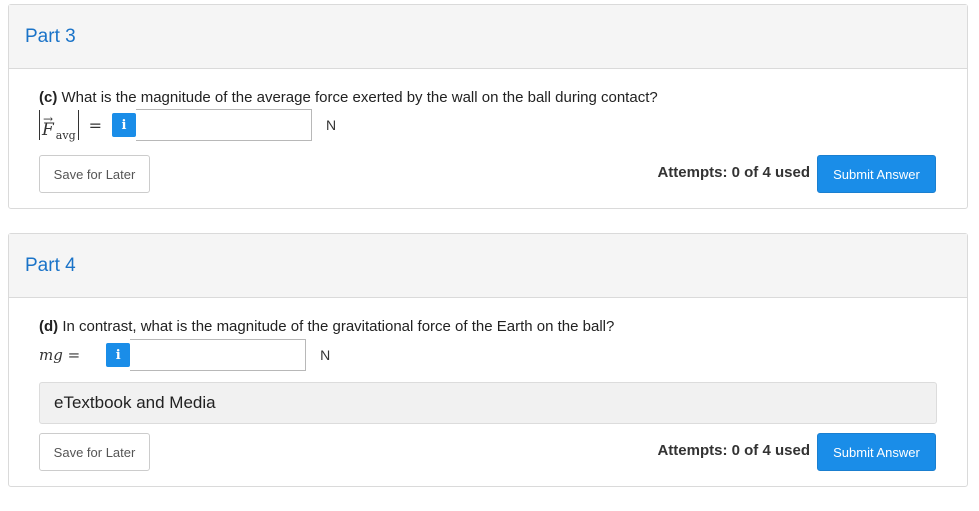 The height and width of the screenshot is (511, 979). Describe the element at coordinates (78, 125) in the screenshot. I see `abs-bar-right` at that location.